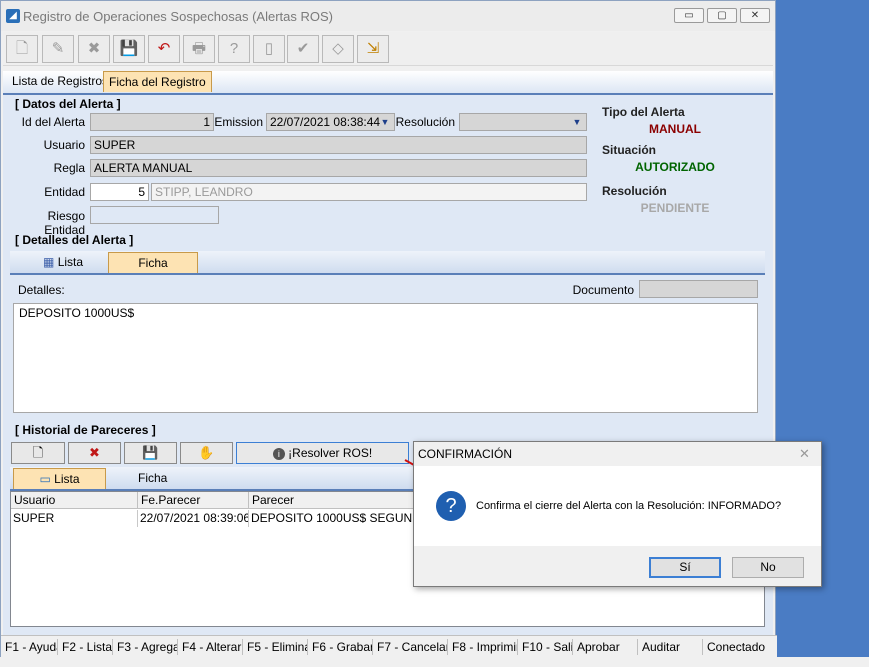 The image size is (869, 667). What do you see at coordinates (338, 49) in the screenshot?
I see `eraser-icon: ◇` at bounding box center [338, 49].